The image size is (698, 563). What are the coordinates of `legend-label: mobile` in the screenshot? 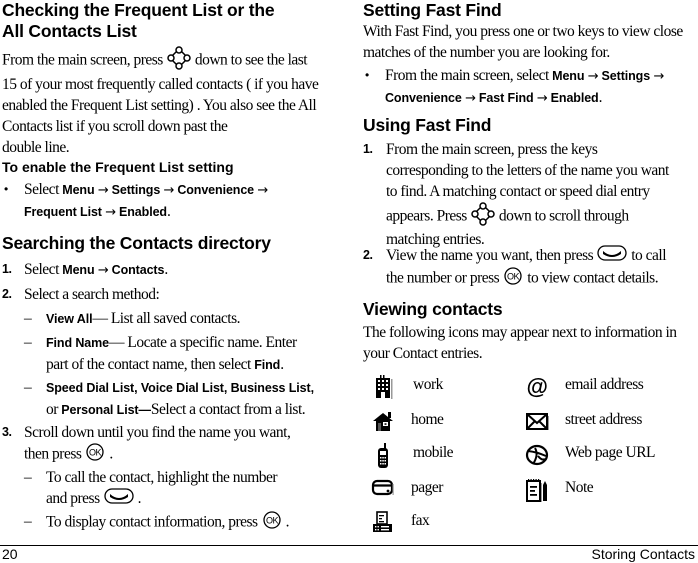 It's located at (433, 452).